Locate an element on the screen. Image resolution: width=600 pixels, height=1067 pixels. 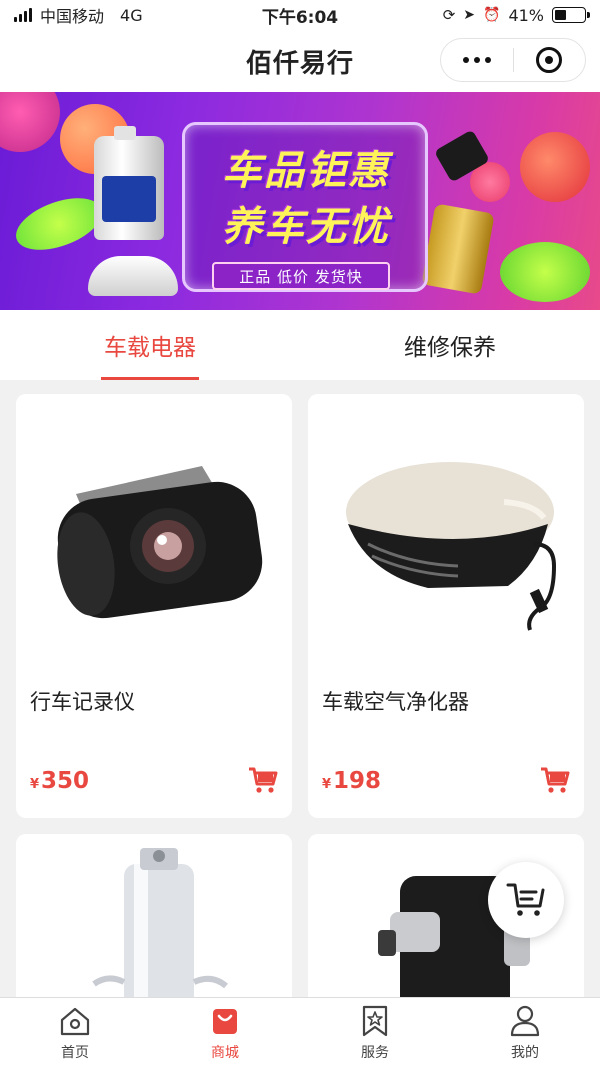
product-price: ¥350 is located at coordinates (60, 781).